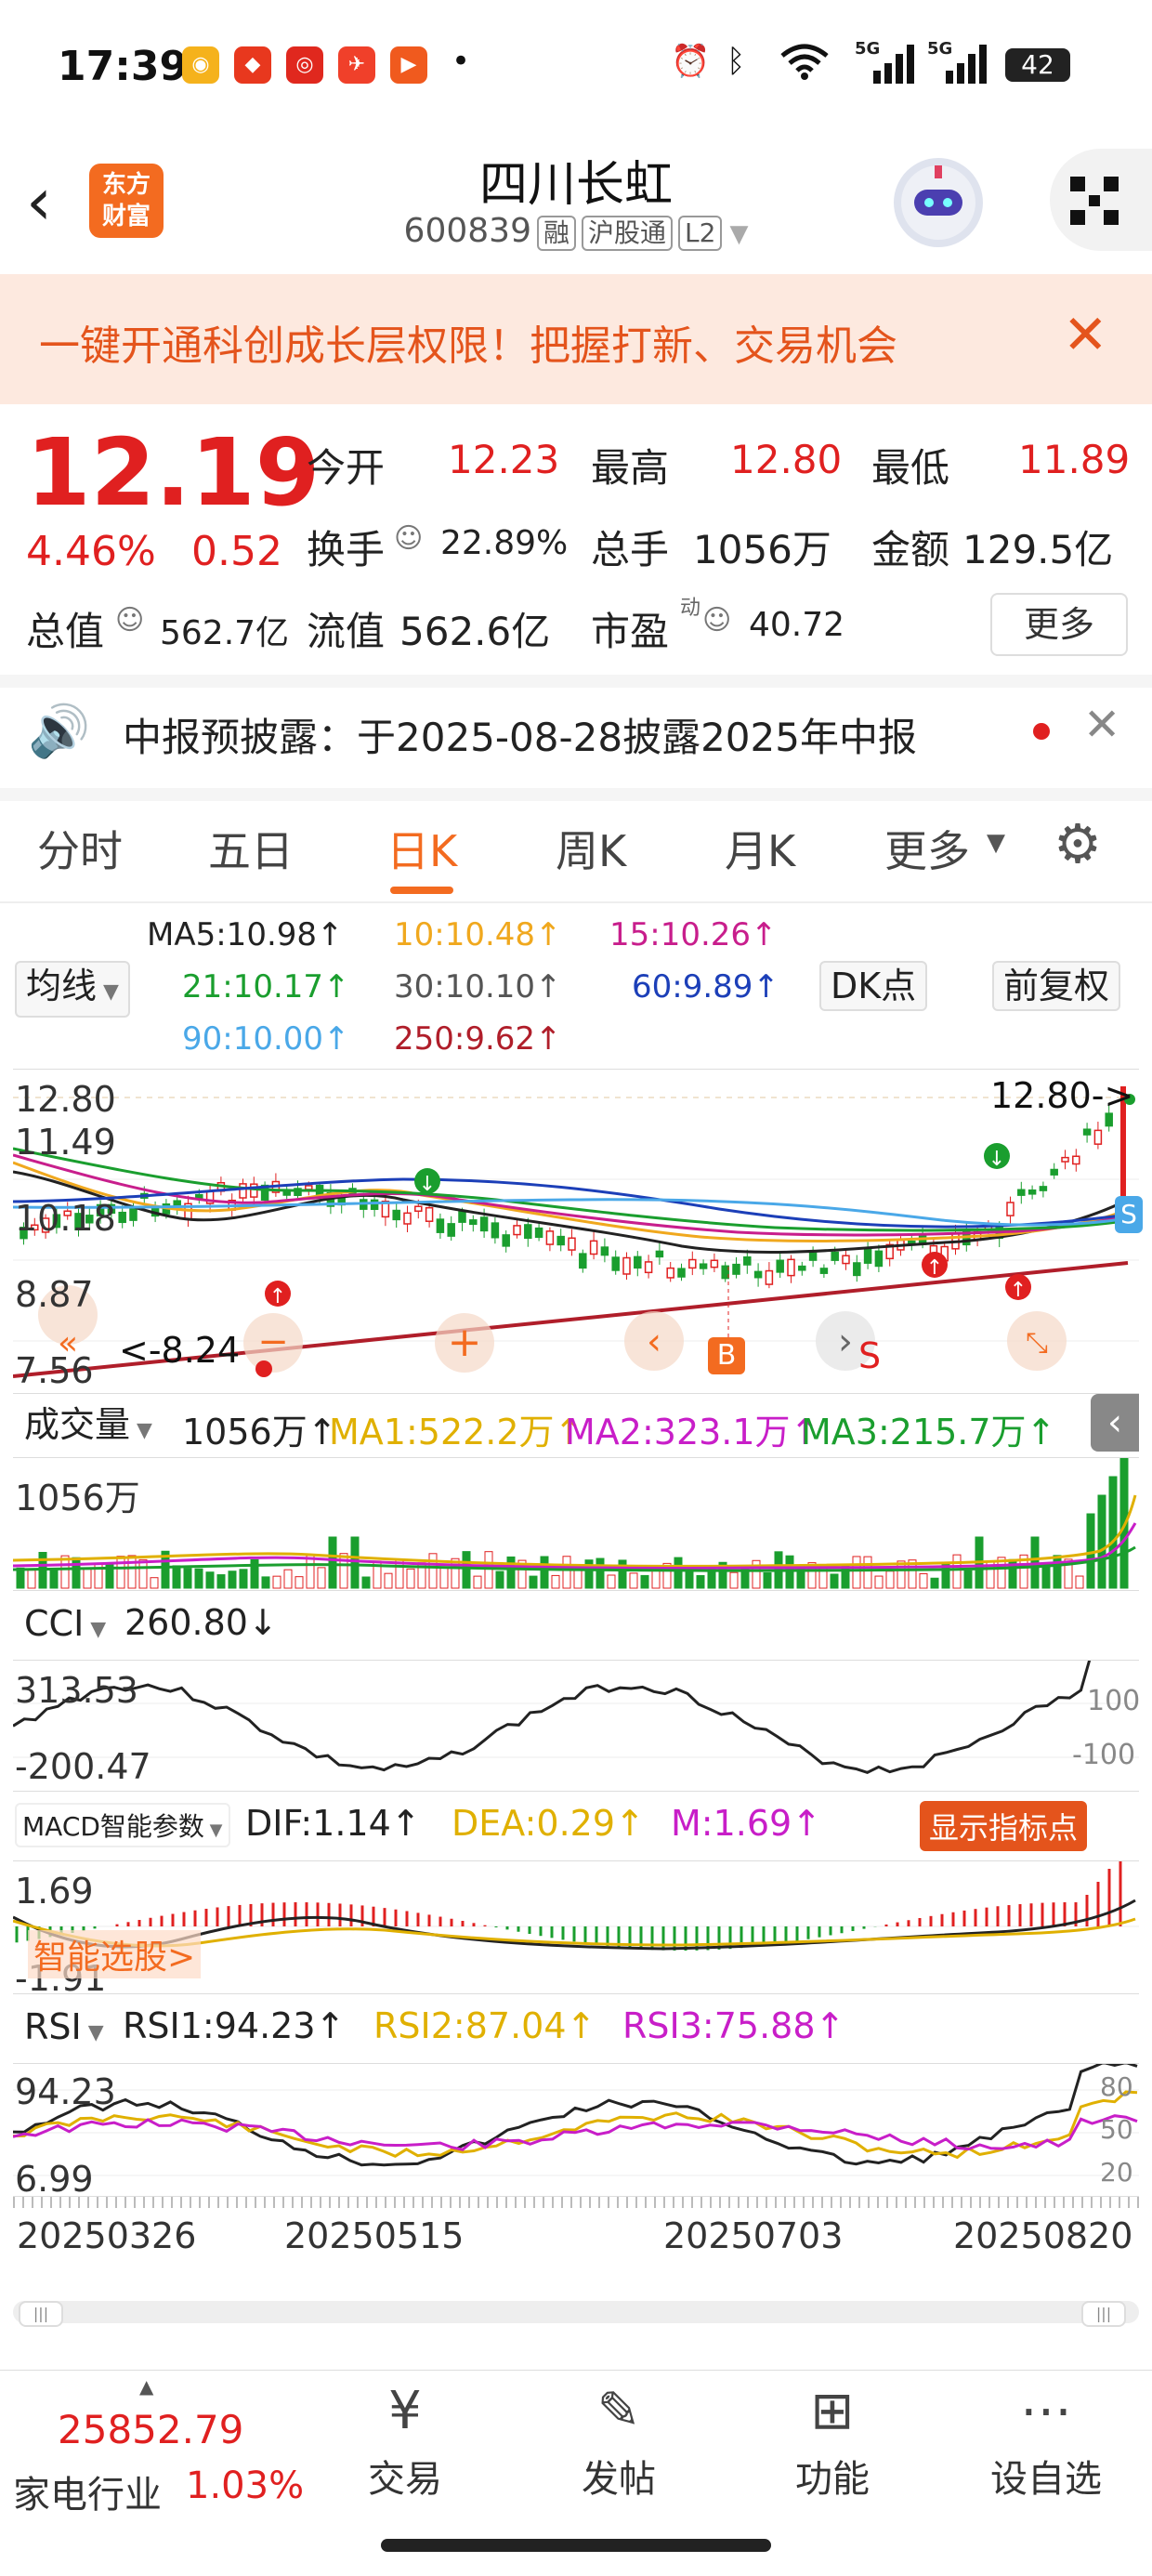 This screenshot has height=2576, width=1152. What do you see at coordinates (576, 1929) in the screenshot?
I see `macd-panel: 1.69 -1.91 智能选股>` at bounding box center [576, 1929].